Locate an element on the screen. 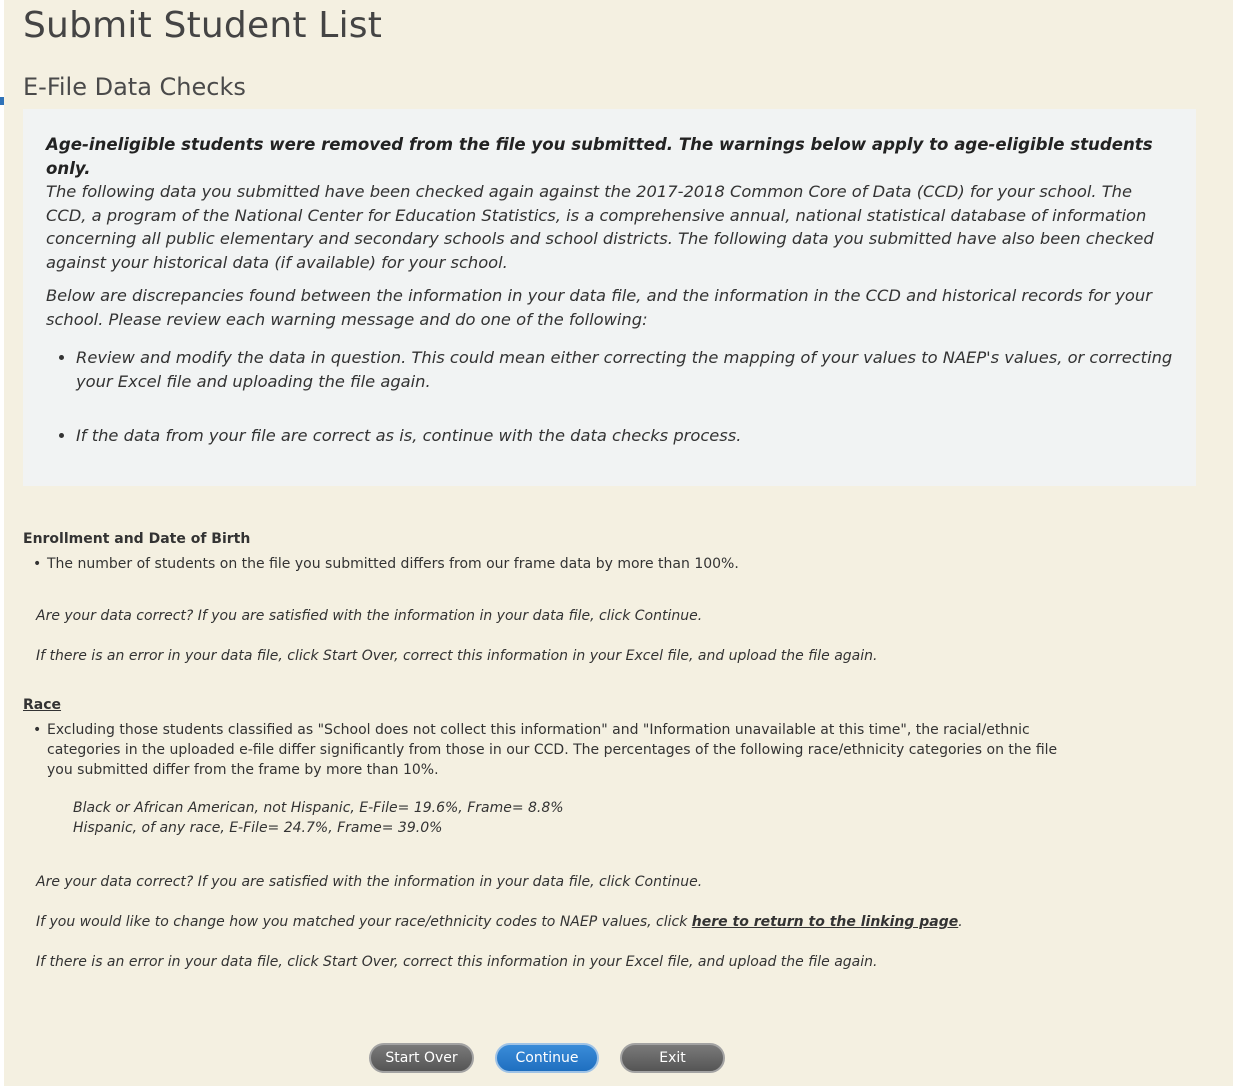 This screenshot has height=1086, width=1233. exit-button: Exit is located at coordinates (672, 1058).